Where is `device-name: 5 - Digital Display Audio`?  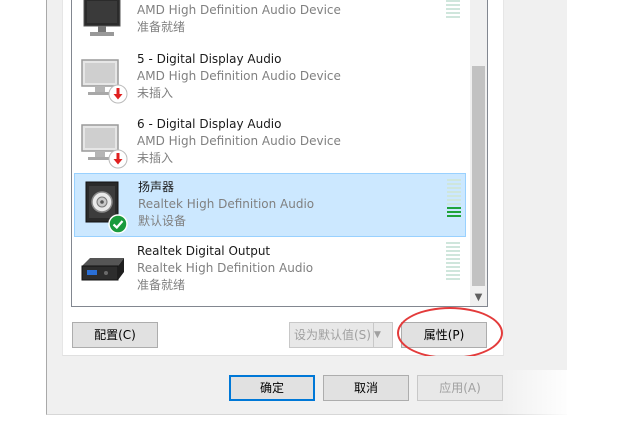 device-name: 5 - Digital Display Audio is located at coordinates (209, 59).